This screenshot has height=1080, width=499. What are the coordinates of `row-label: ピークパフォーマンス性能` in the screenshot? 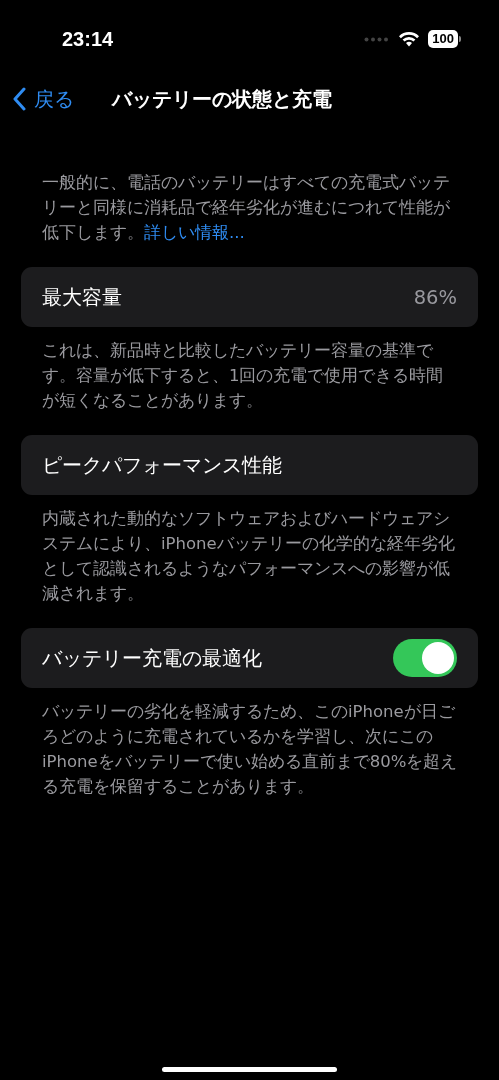 It's located at (162, 465).